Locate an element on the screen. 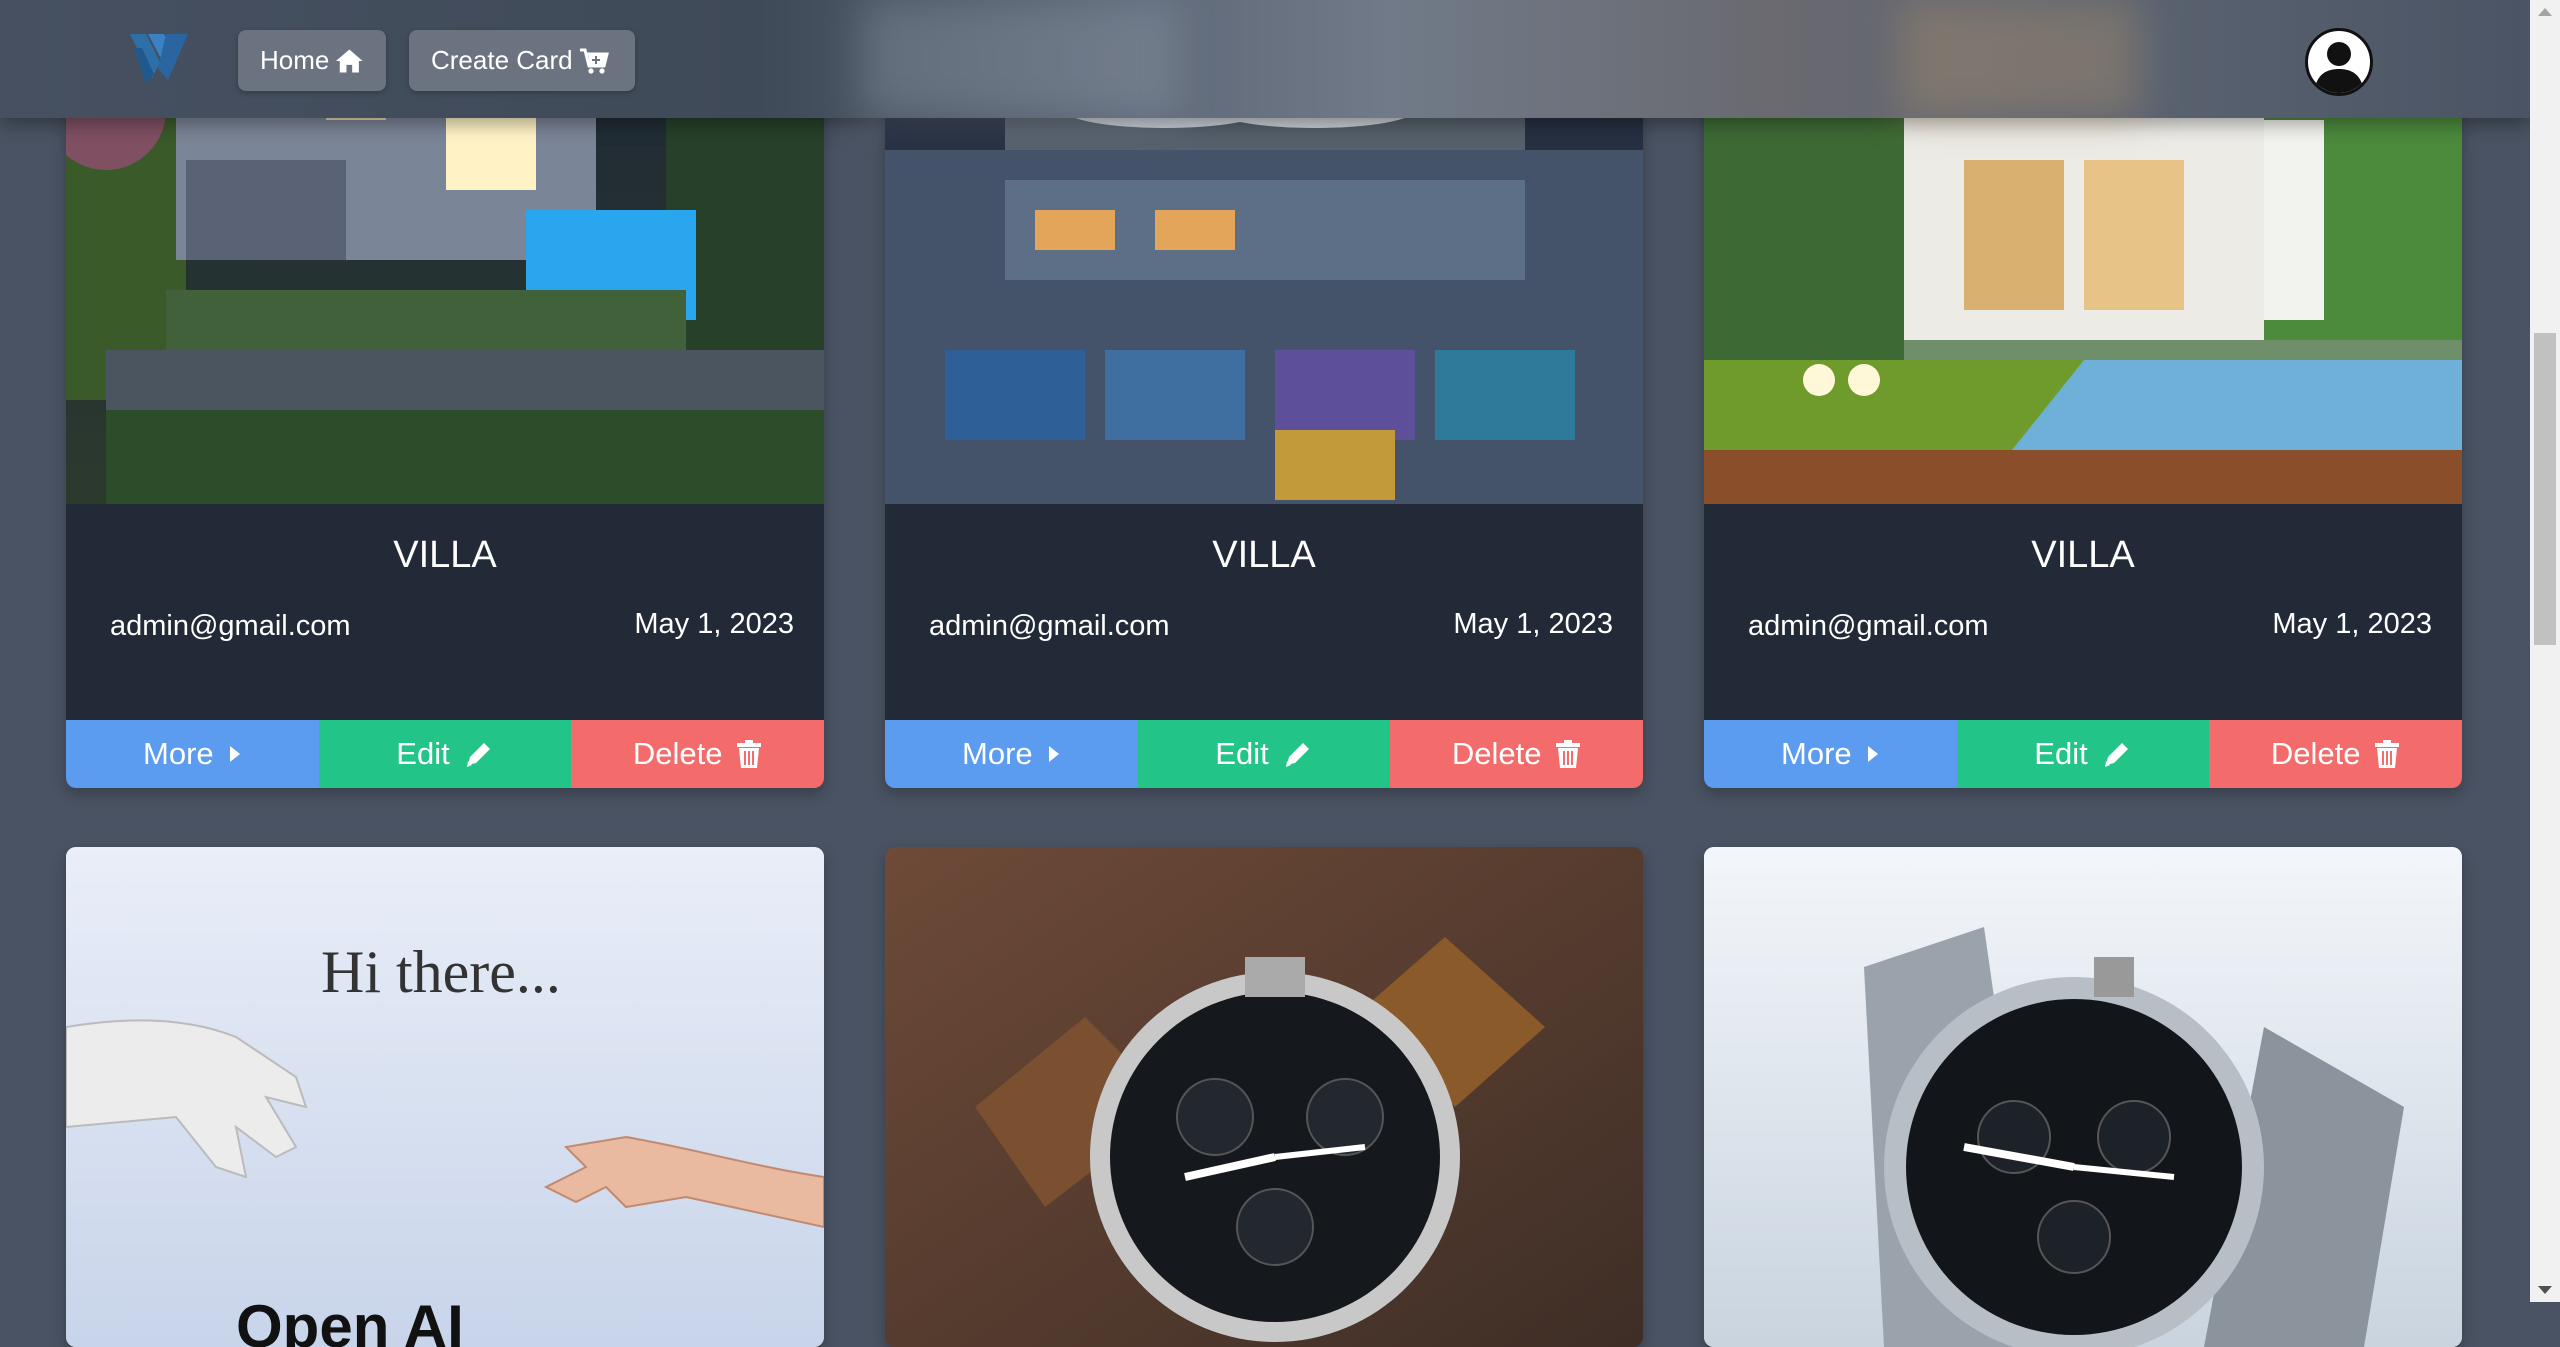 The width and height of the screenshot is (2560, 1347). cart-icon is located at coordinates (594, 61).